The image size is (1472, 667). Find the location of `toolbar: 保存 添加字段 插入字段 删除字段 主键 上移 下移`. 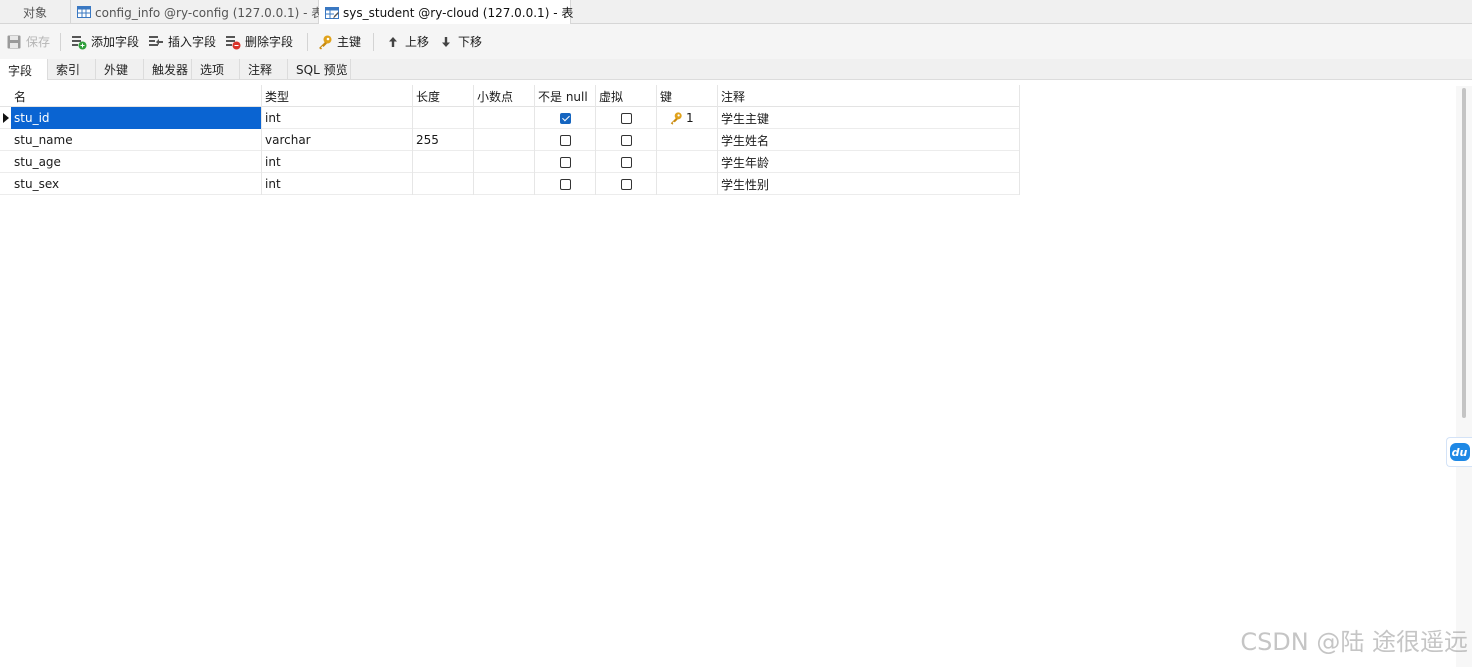

toolbar: 保存 添加字段 插入字段 删除字段 主键 上移 下移 is located at coordinates (736, 41).